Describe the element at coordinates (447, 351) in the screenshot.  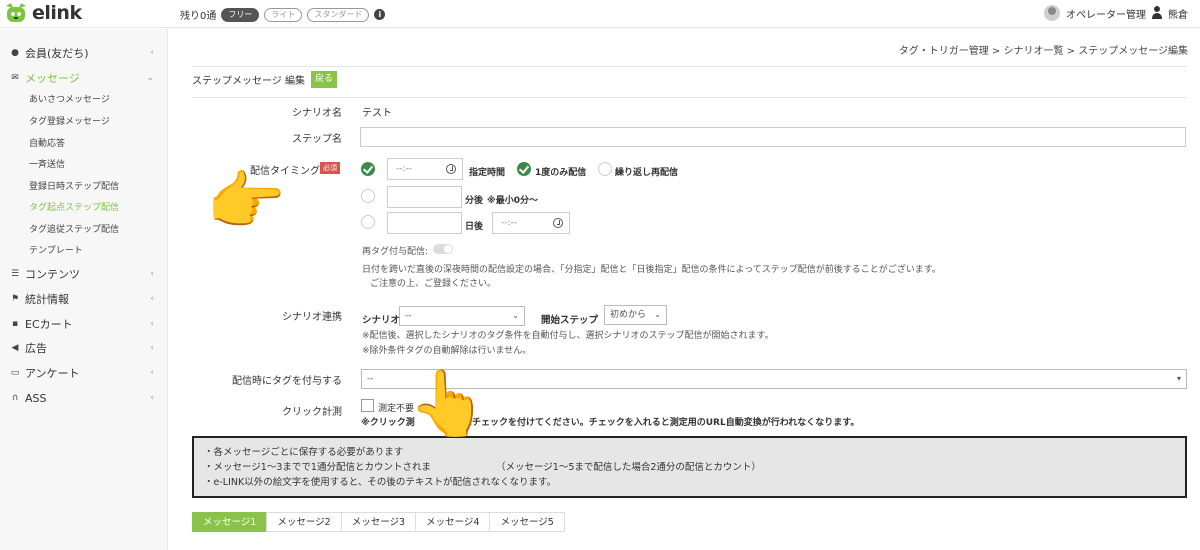
I see `link-note-2: ※除外条件タグの自動解除は行いません。` at that location.